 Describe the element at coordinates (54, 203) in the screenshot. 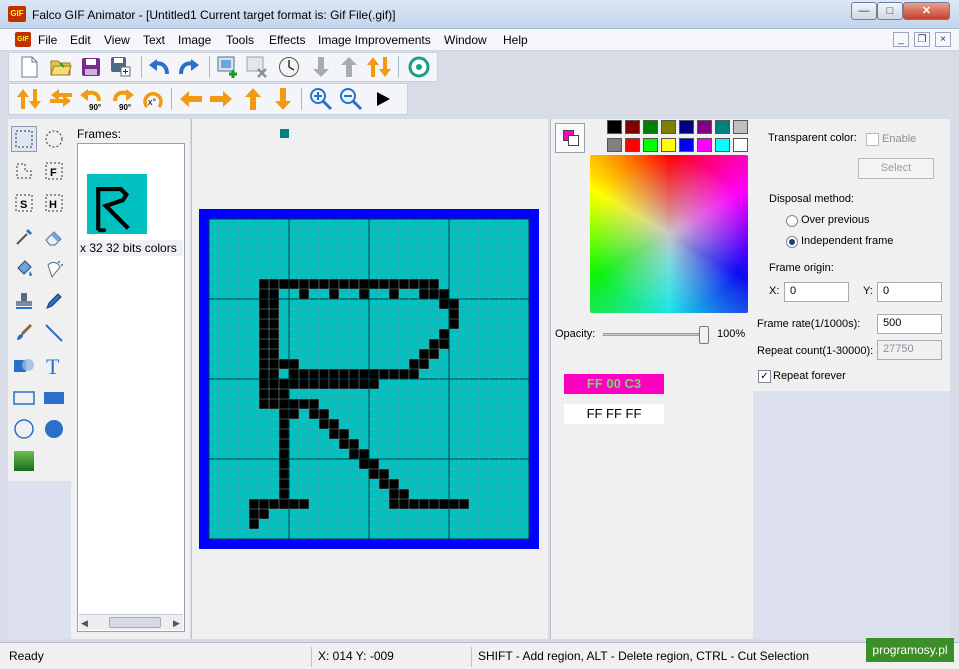

I see `magic-select-h-icon: H` at that location.